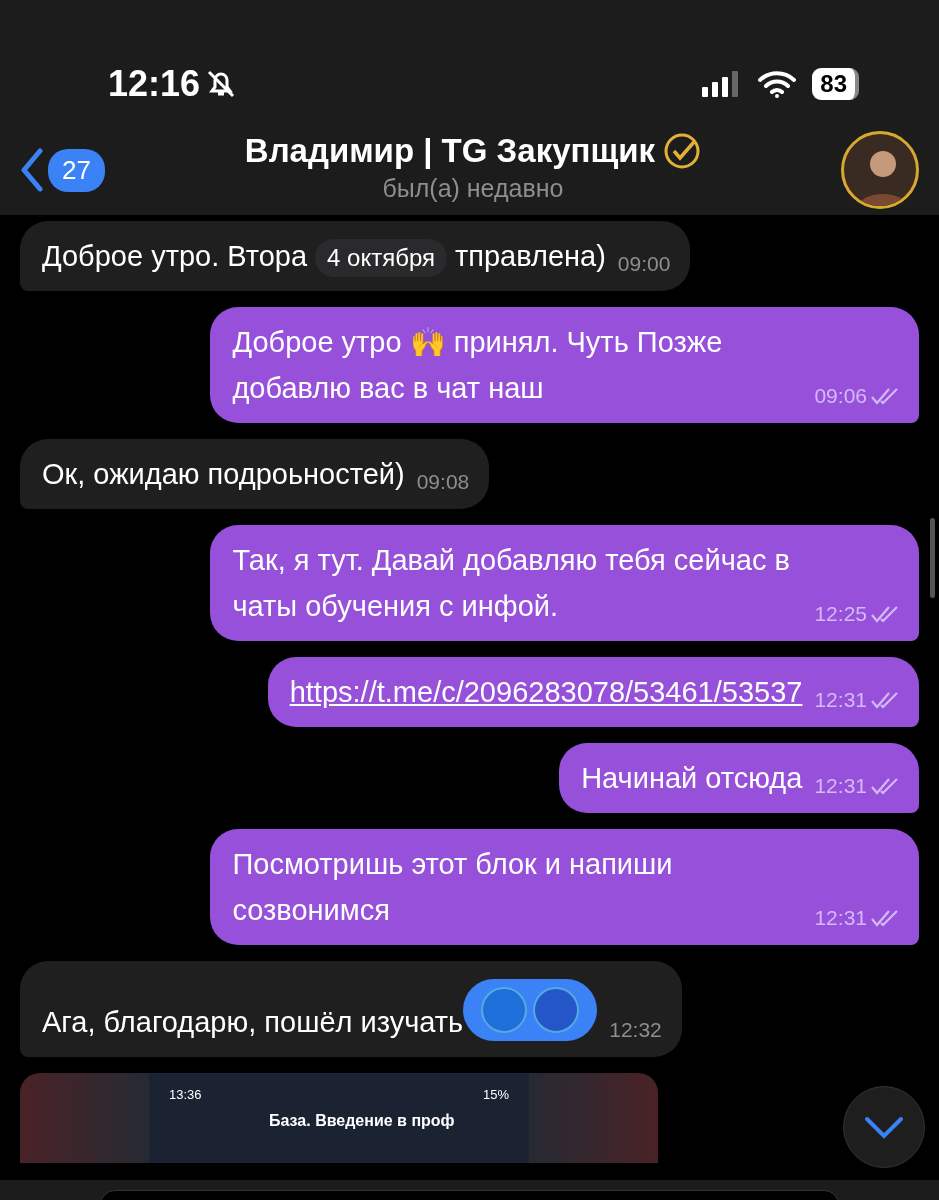  Describe the element at coordinates (840, 614) in the screenshot. I see `message-time: 12:25` at that location.